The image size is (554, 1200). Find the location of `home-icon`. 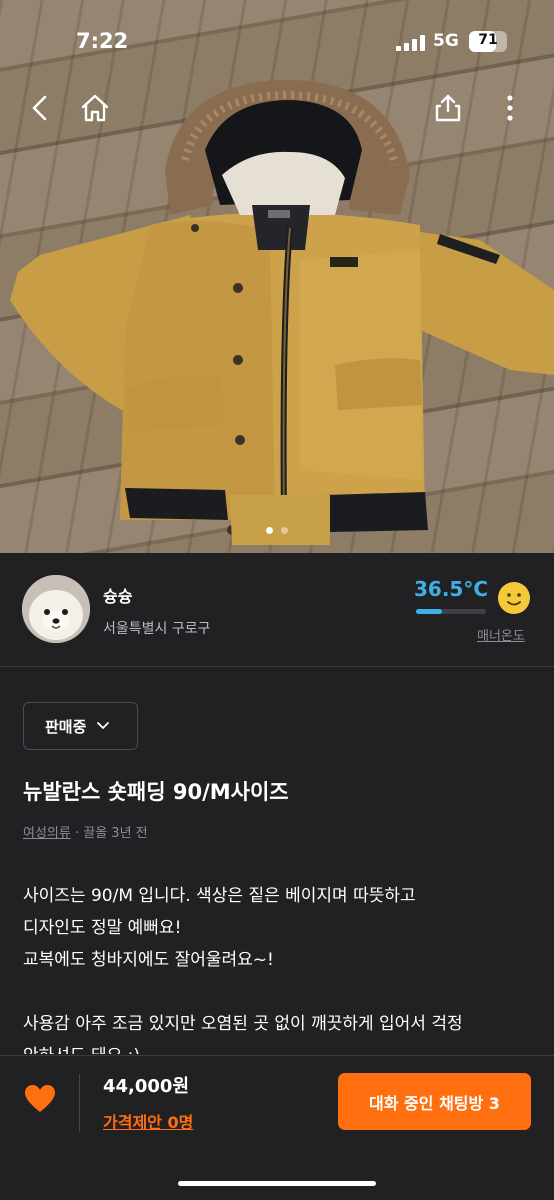

home-icon is located at coordinates (95, 108).